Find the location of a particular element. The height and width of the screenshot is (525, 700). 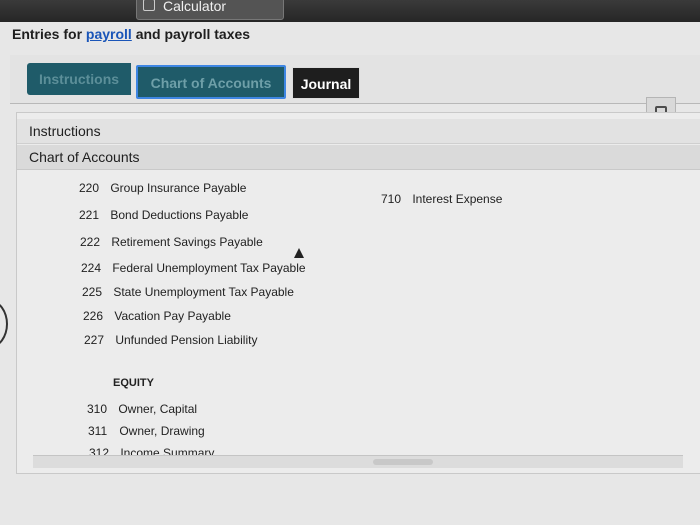

account-row: 221 Bond Deductions Payable is located at coordinates (163, 215).